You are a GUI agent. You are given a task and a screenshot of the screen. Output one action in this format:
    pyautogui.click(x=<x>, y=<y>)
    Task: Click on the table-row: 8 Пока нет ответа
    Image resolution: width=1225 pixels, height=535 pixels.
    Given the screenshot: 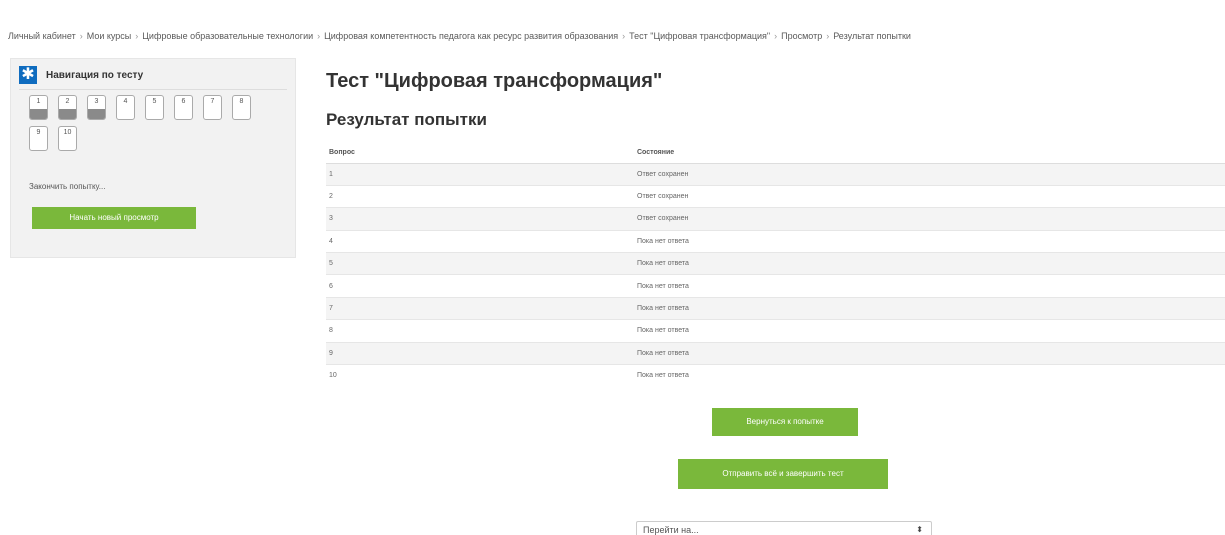 What is the action you would take?
    pyautogui.click(x=775, y=331)
    